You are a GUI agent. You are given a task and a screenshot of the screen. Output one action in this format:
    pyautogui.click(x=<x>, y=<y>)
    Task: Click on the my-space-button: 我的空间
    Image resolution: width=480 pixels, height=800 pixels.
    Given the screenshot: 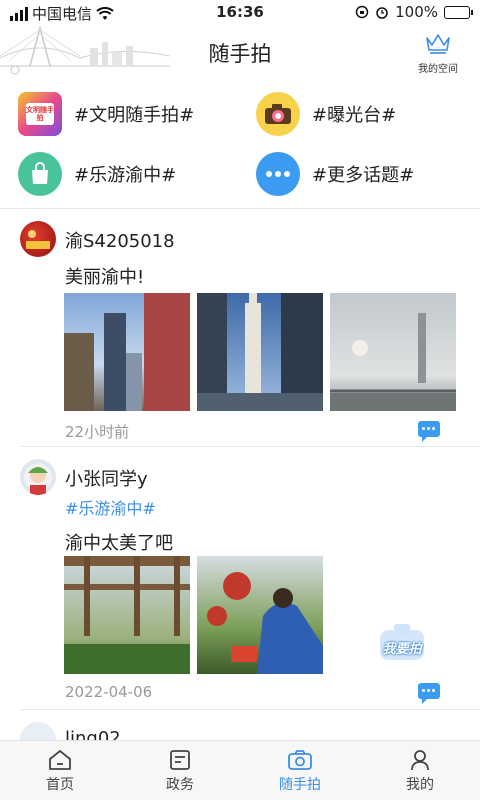 What is the action you would take?
    pyautogui.click(x=438, y=53)
    